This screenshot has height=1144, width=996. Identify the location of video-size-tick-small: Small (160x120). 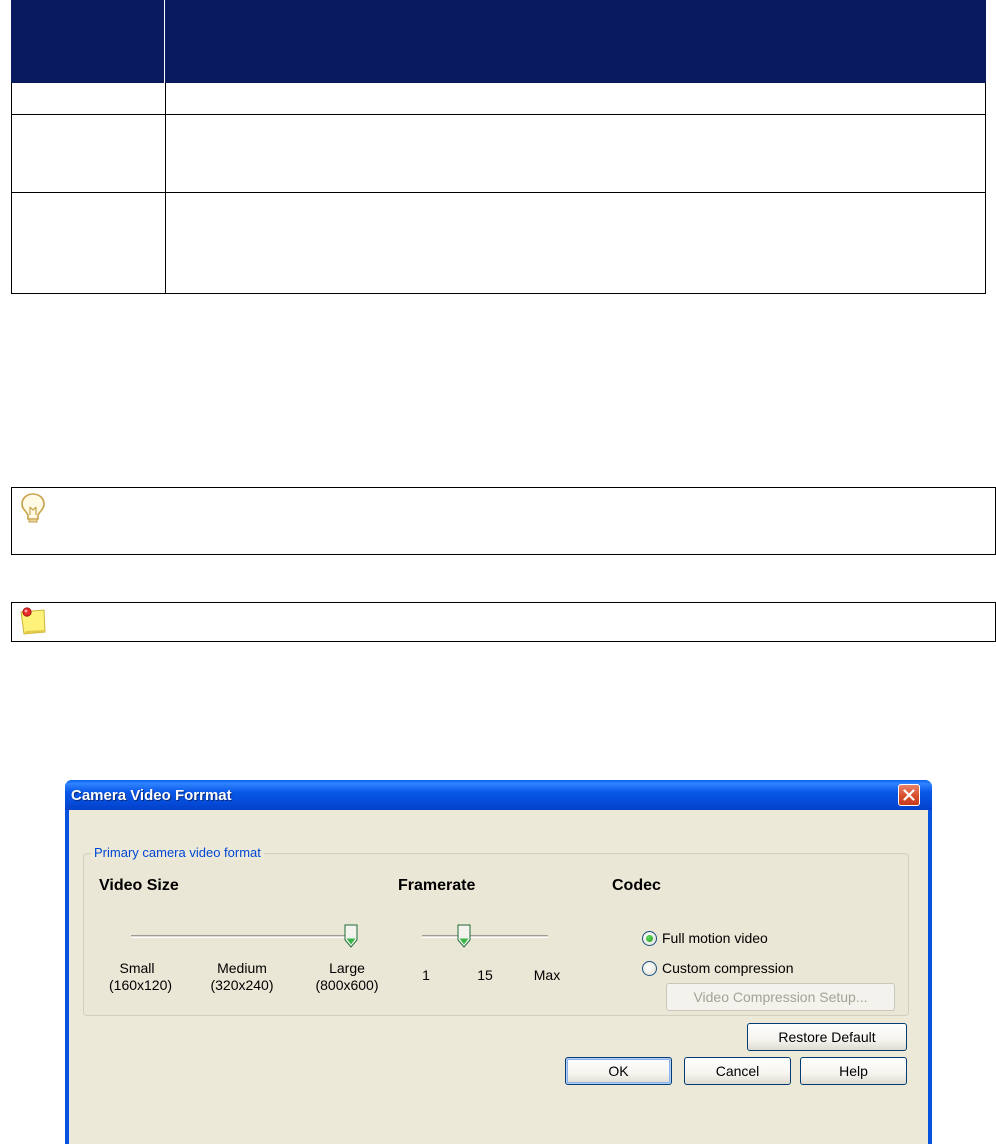
(141, 976).